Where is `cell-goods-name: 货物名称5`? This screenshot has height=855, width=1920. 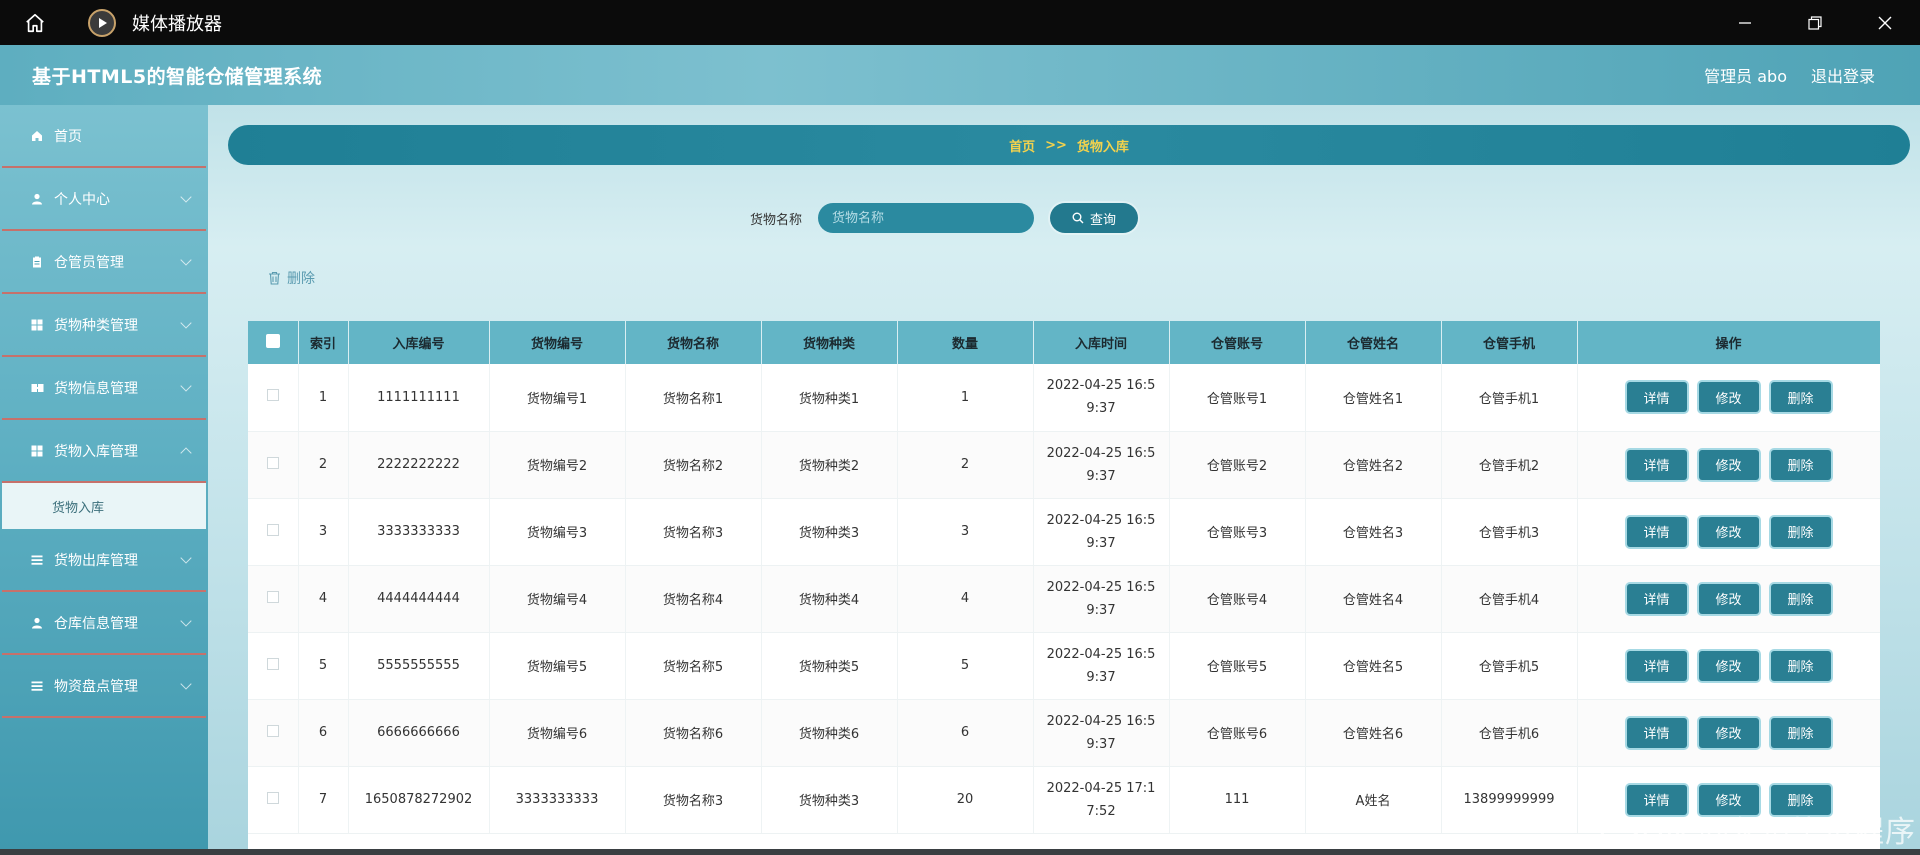
cell-goods-name: 货物名称5 is located at coordinates (693, 666).